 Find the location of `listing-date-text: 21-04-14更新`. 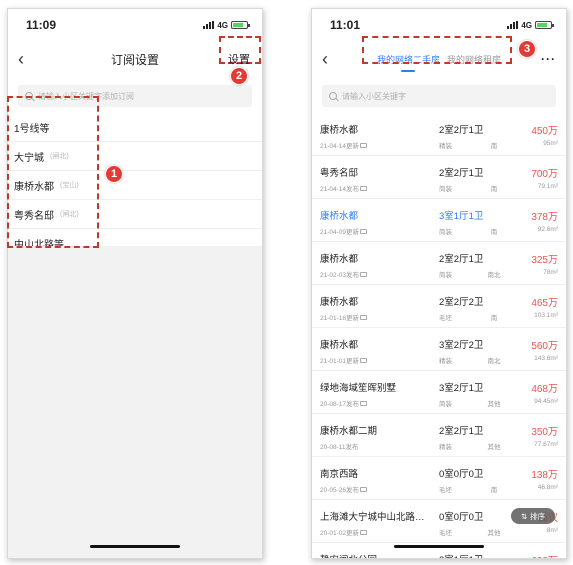

listing-date-text: 21-04-14更新 is located at coordinates (340, 146).